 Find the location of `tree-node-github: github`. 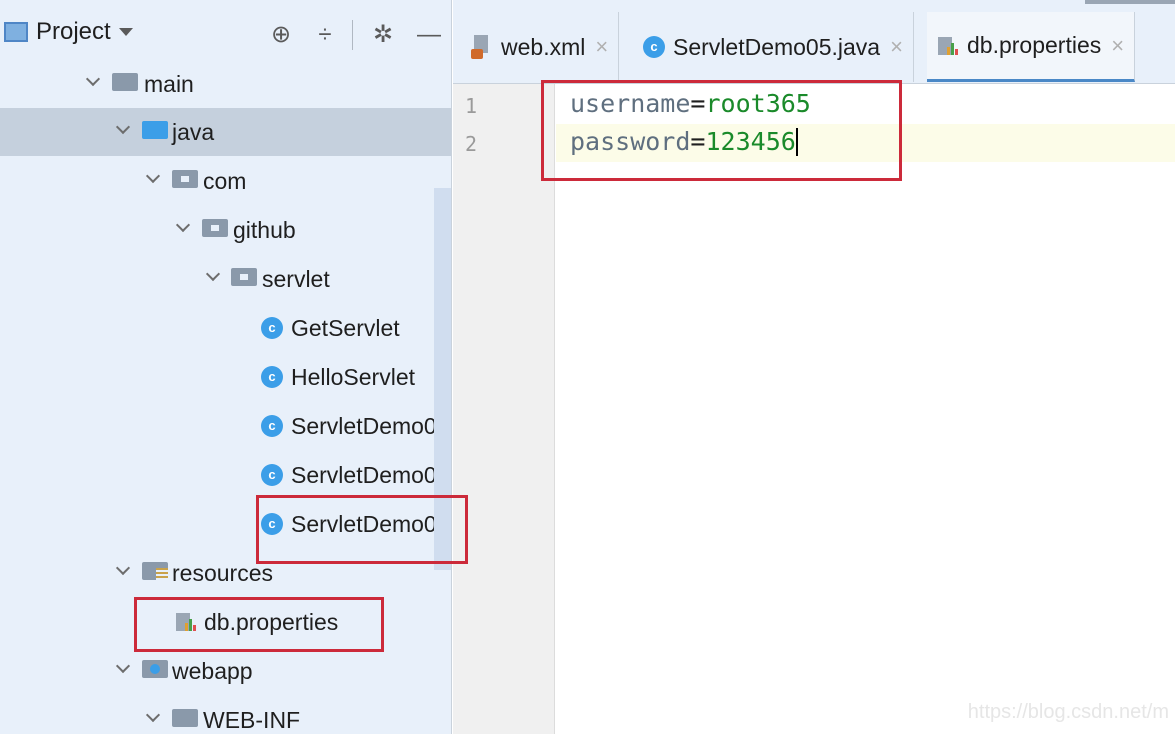

tree-node-github: github is located at coordinates (225, 230).